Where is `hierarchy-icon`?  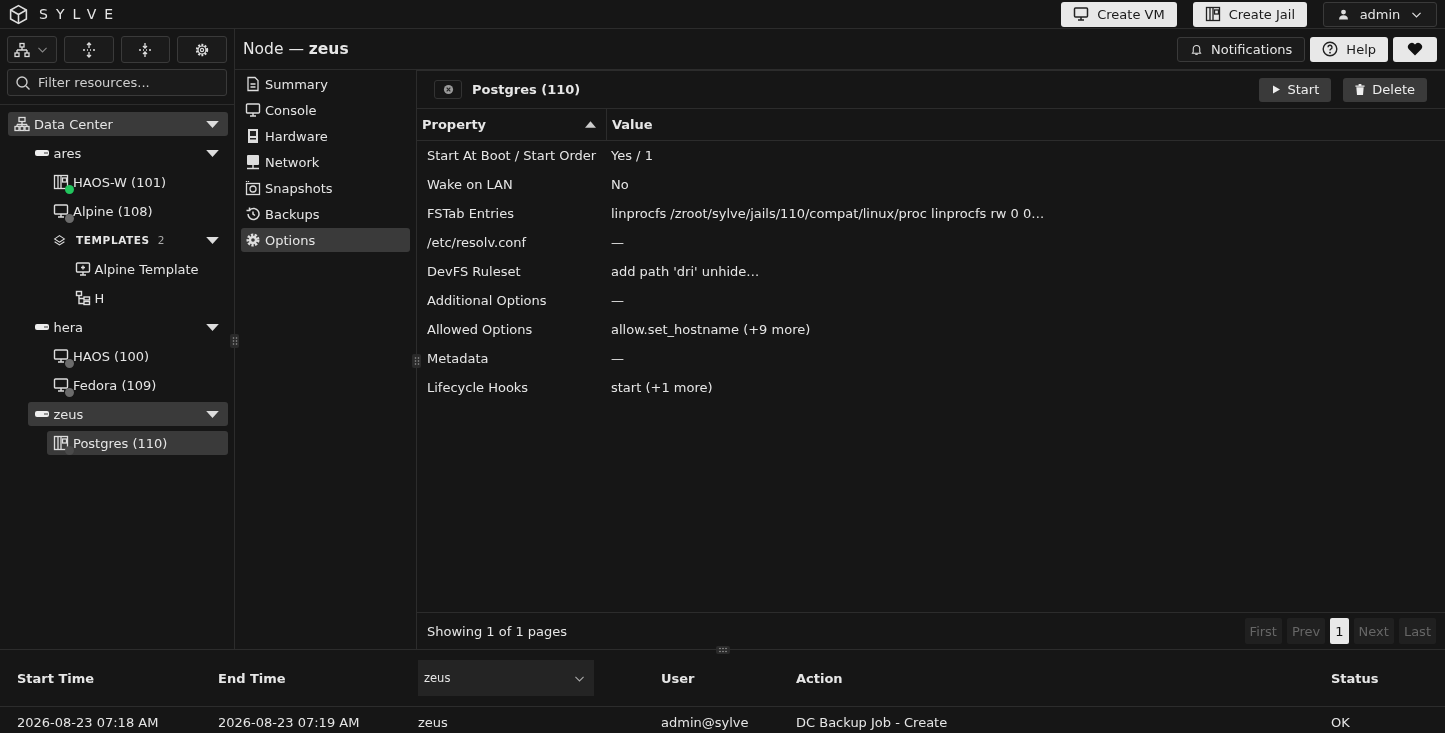
hierarchy-icon is located at coordinates (82, 298).